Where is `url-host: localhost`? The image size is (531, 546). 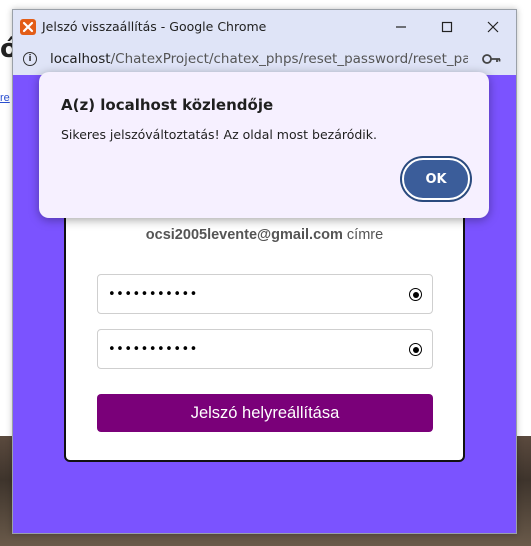 url-host: localhost is located at coordinates (80, 59).